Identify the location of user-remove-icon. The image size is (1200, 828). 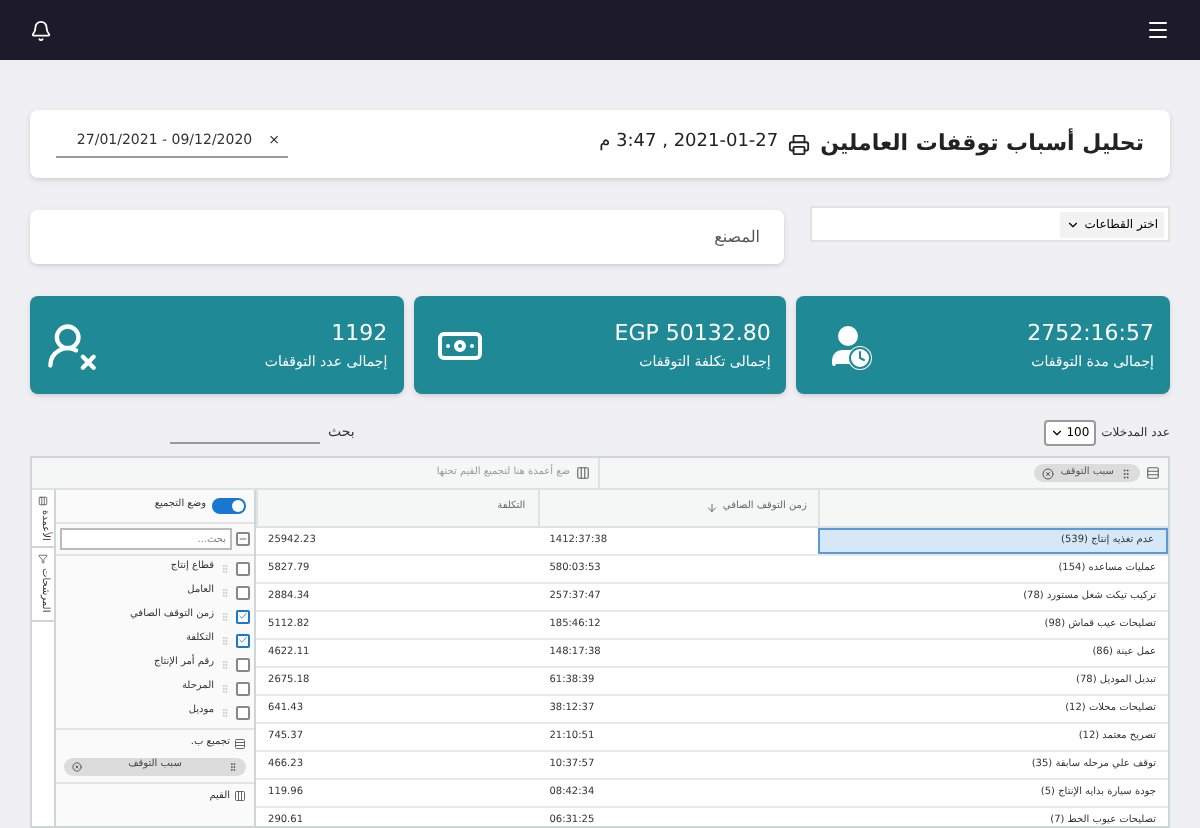
(72, 345).